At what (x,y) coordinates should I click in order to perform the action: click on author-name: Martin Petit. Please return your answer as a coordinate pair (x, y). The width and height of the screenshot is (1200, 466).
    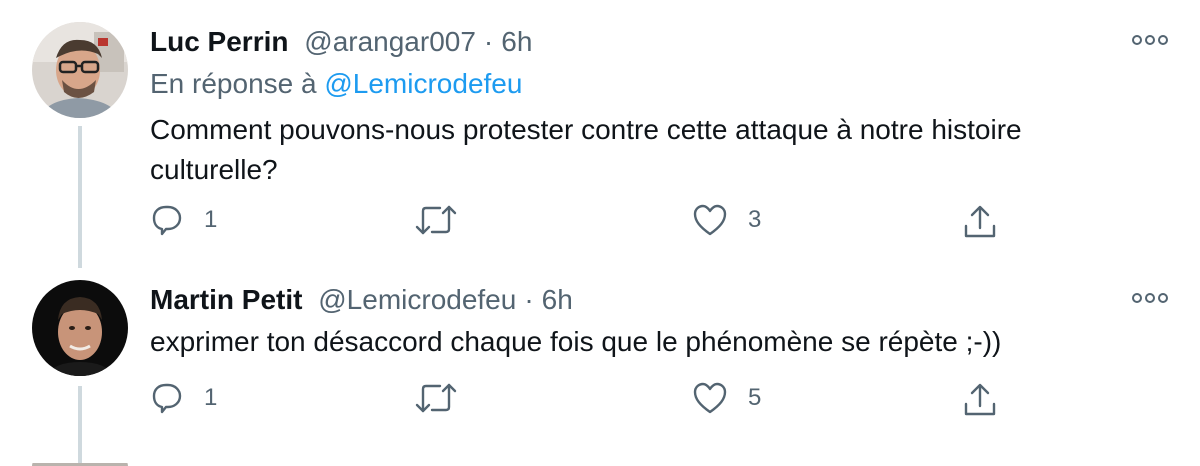
    Looking at the image, I should click on (226, 299).